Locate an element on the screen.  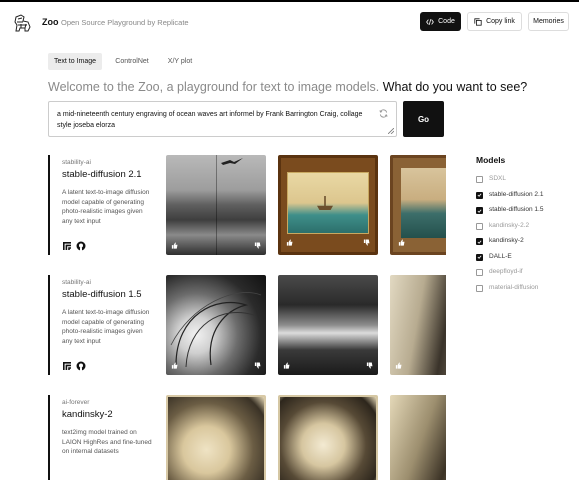
model-org: ai-forever is located at coordinates (76, 402).